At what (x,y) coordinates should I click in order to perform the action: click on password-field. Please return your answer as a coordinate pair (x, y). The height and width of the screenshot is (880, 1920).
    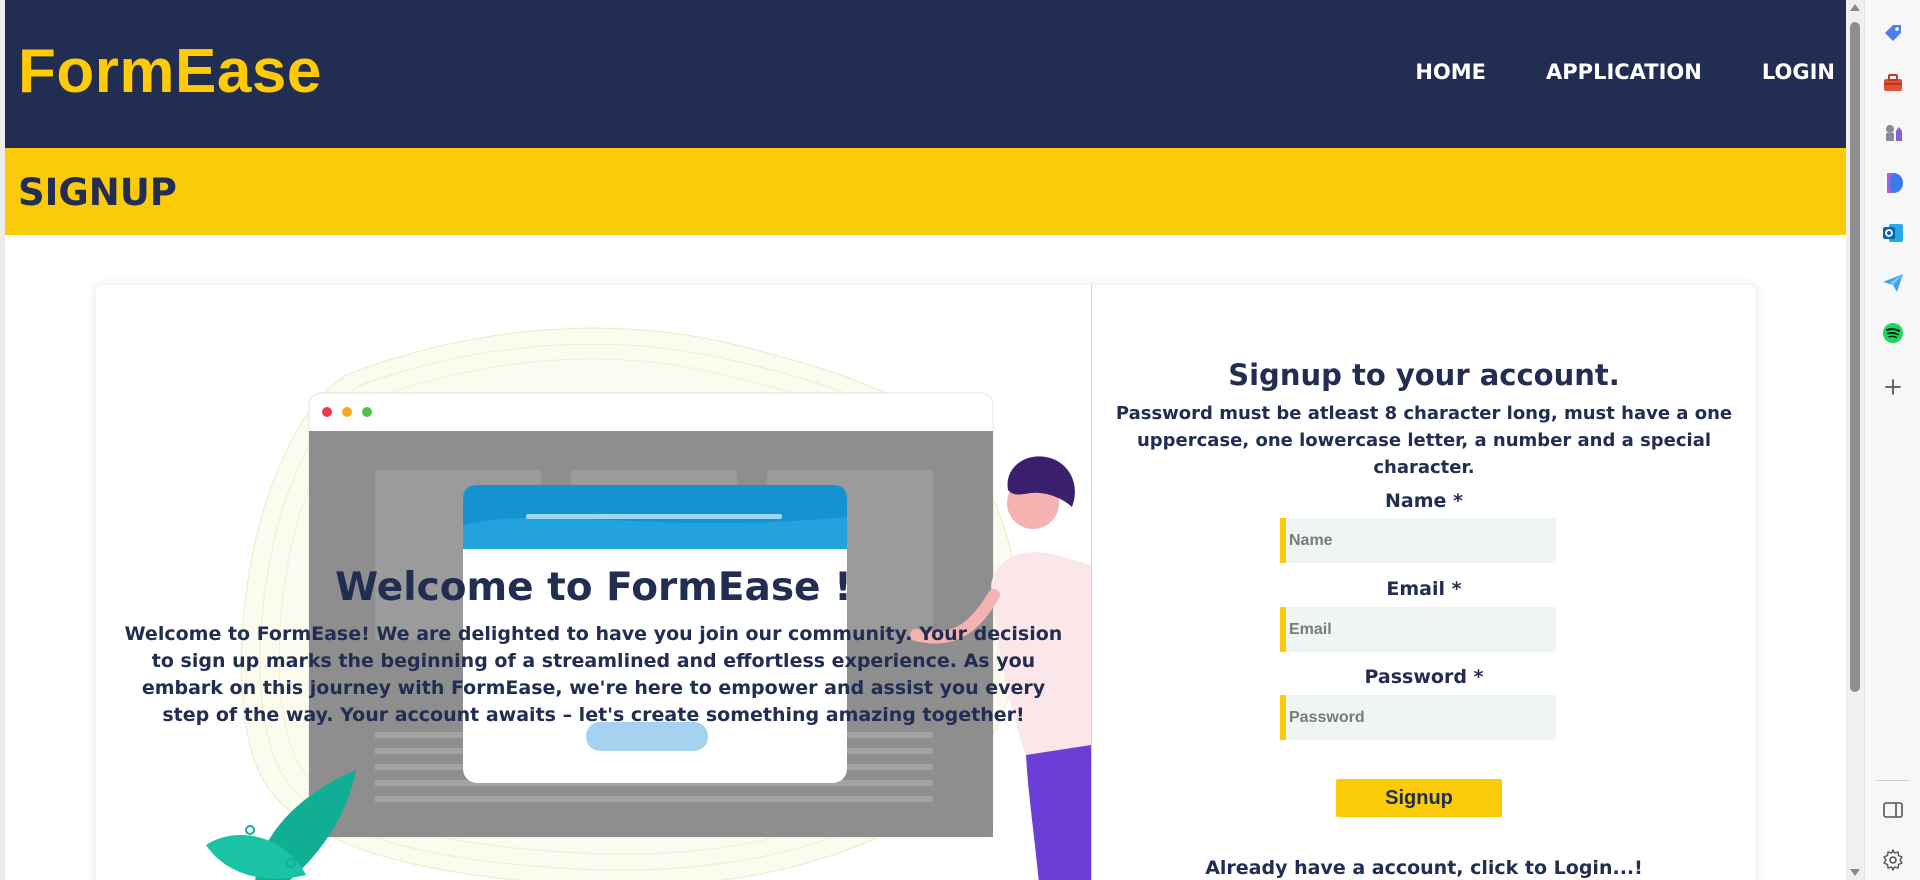
    Looking at the image, I should click on (1418, 717).